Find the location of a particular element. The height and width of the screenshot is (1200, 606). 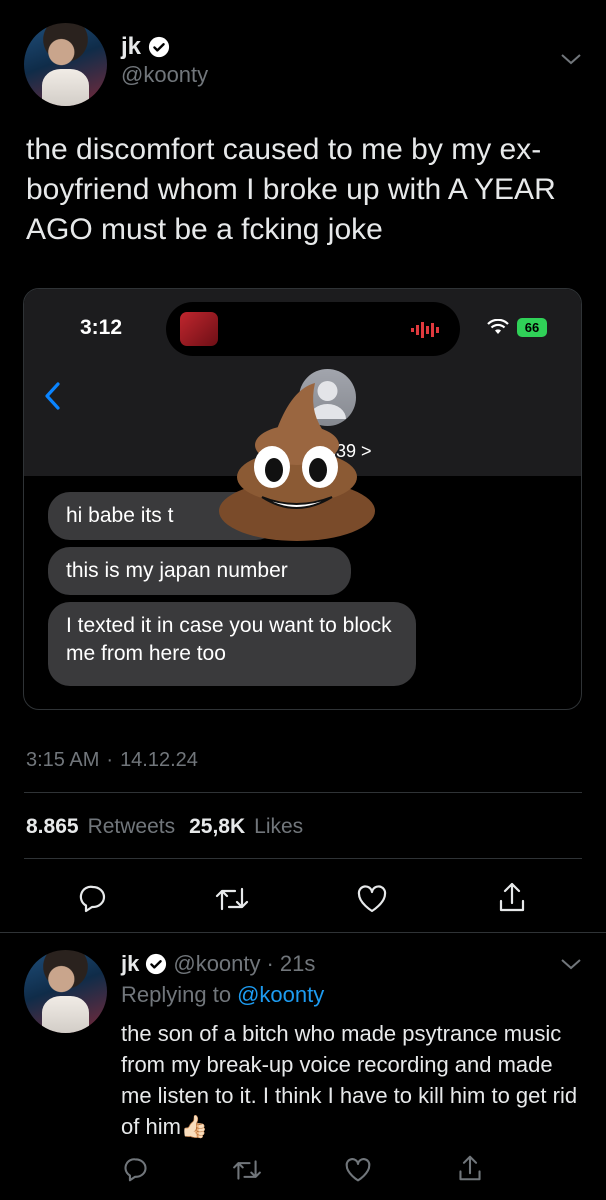

back-chevron-icon is located at coordinates (52, 396).